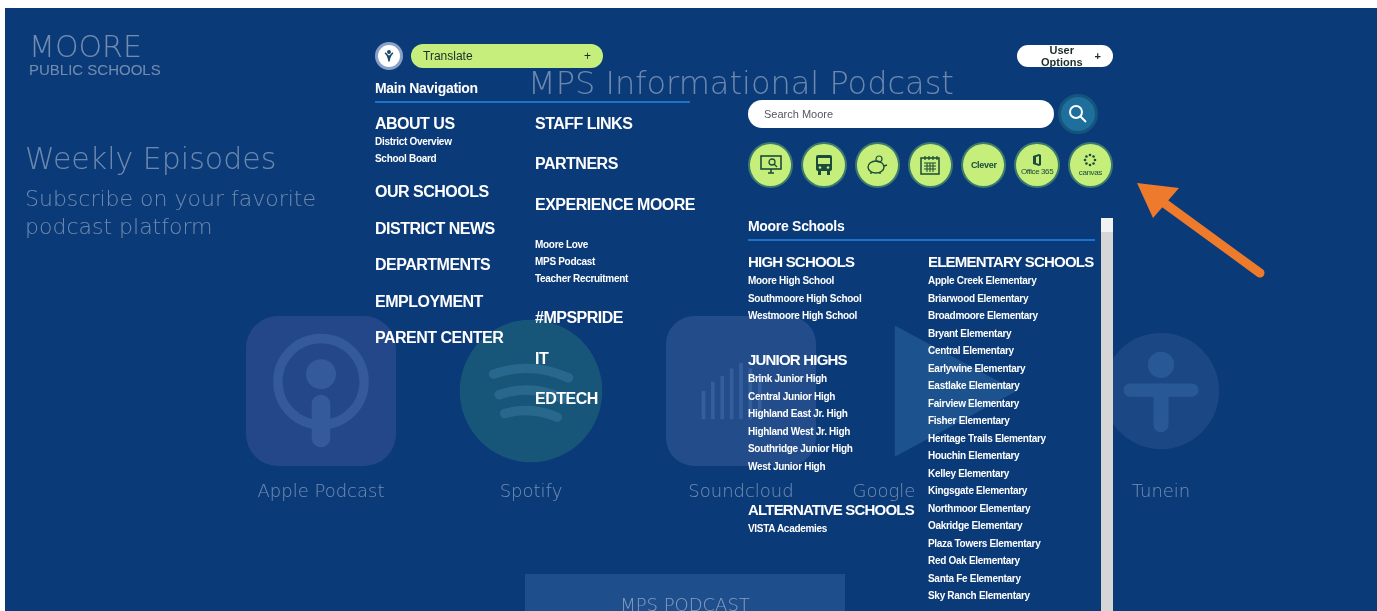 The image size is (1377, 611). What do you see at coordinates (983, 316) in the screenshot?
I see `nav-link: Broadmoore Elementary` at bounding box center [983, 316].